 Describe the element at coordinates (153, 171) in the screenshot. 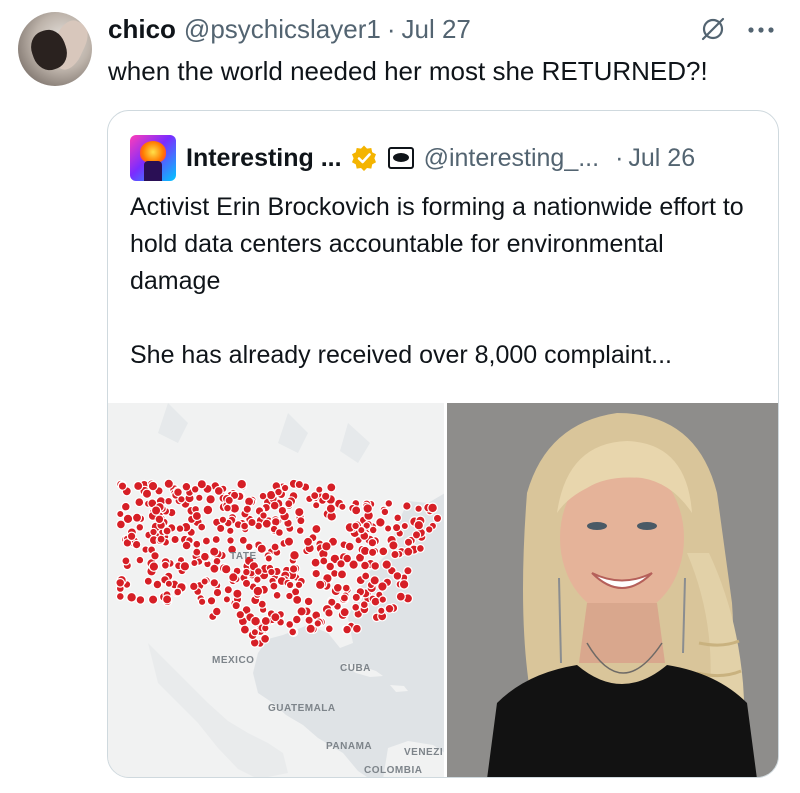

I see `avatar-silhouette` at that location.